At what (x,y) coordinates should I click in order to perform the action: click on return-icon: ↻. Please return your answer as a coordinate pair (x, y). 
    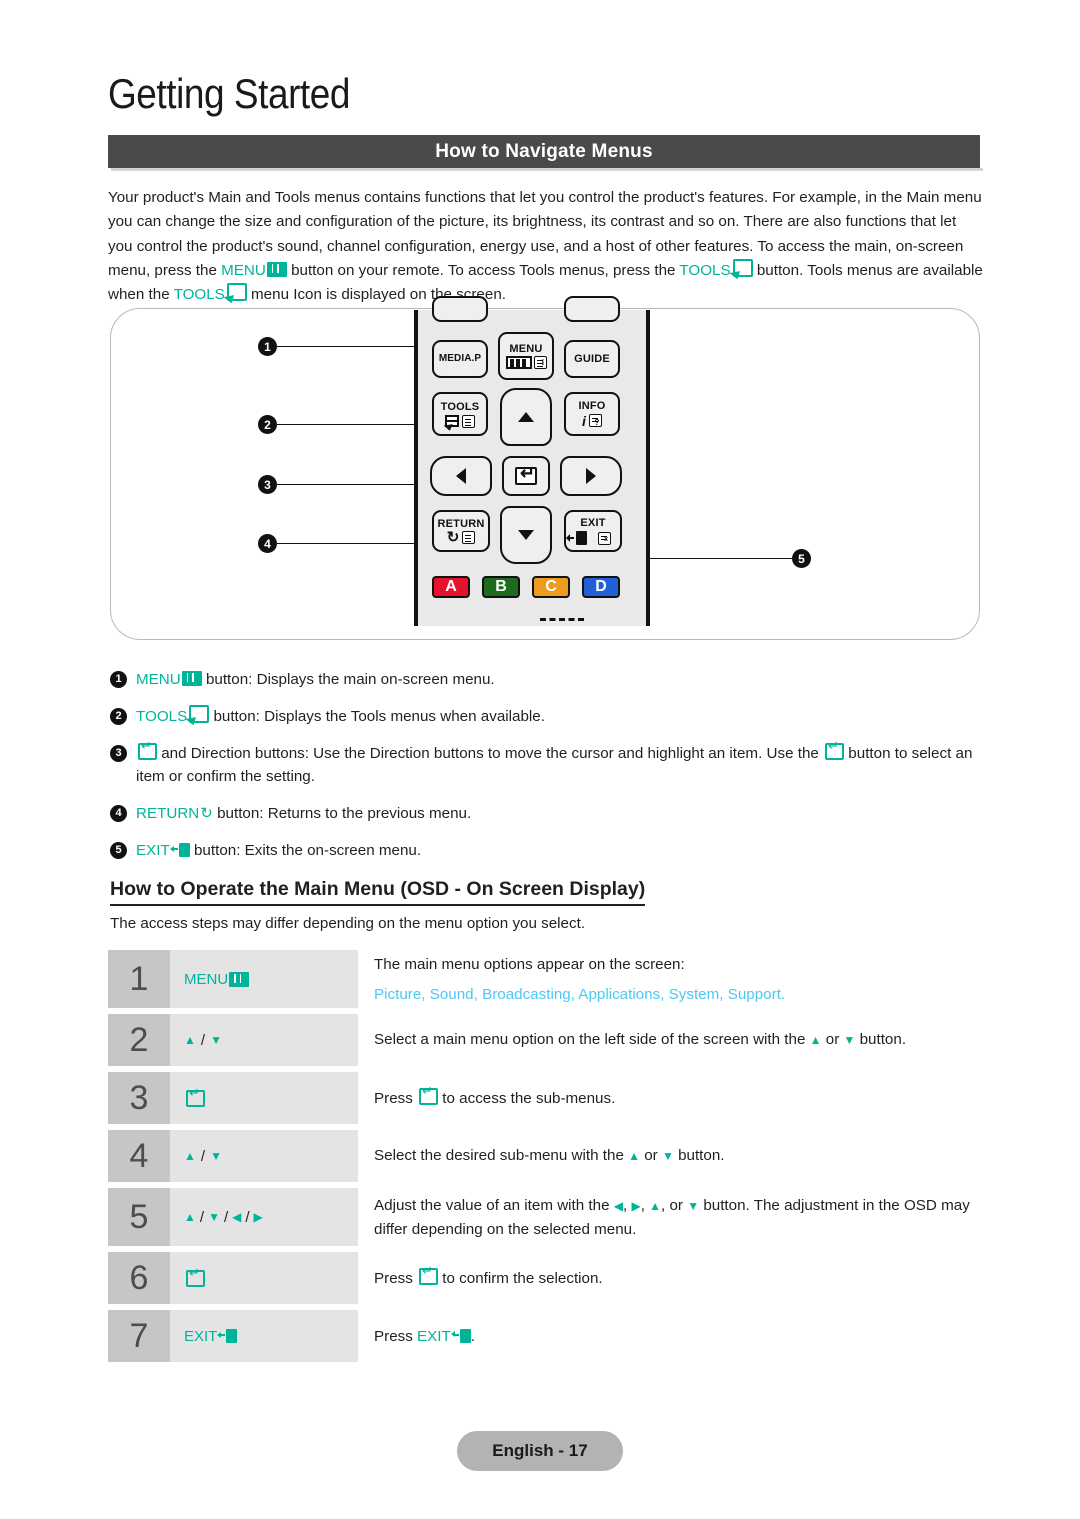
    Looking at the image, I should click on (206, 813).